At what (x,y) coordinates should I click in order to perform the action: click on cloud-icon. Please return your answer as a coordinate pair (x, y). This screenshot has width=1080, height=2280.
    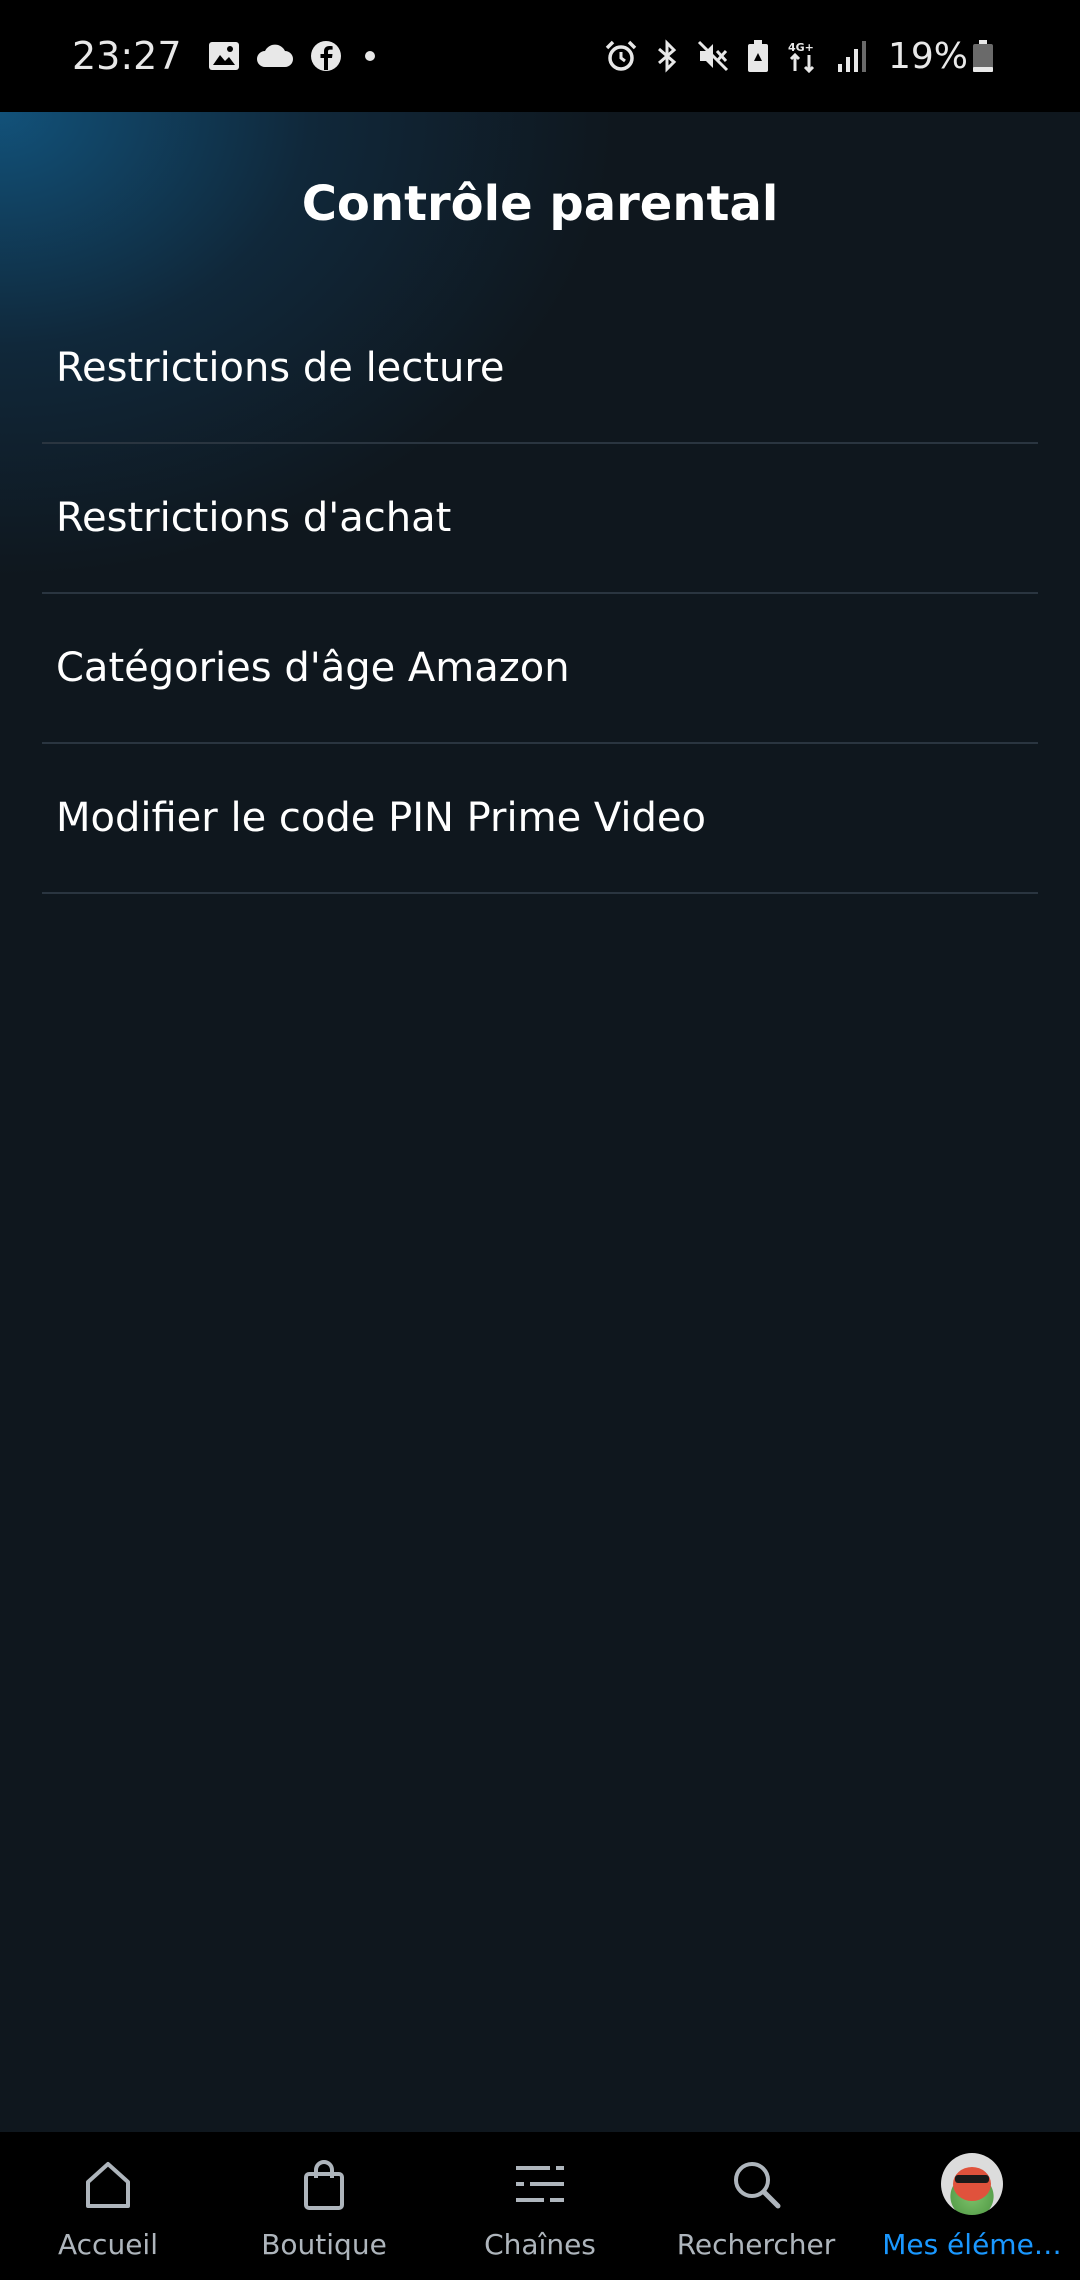
    Looking at the image, I should click on (275, 56).